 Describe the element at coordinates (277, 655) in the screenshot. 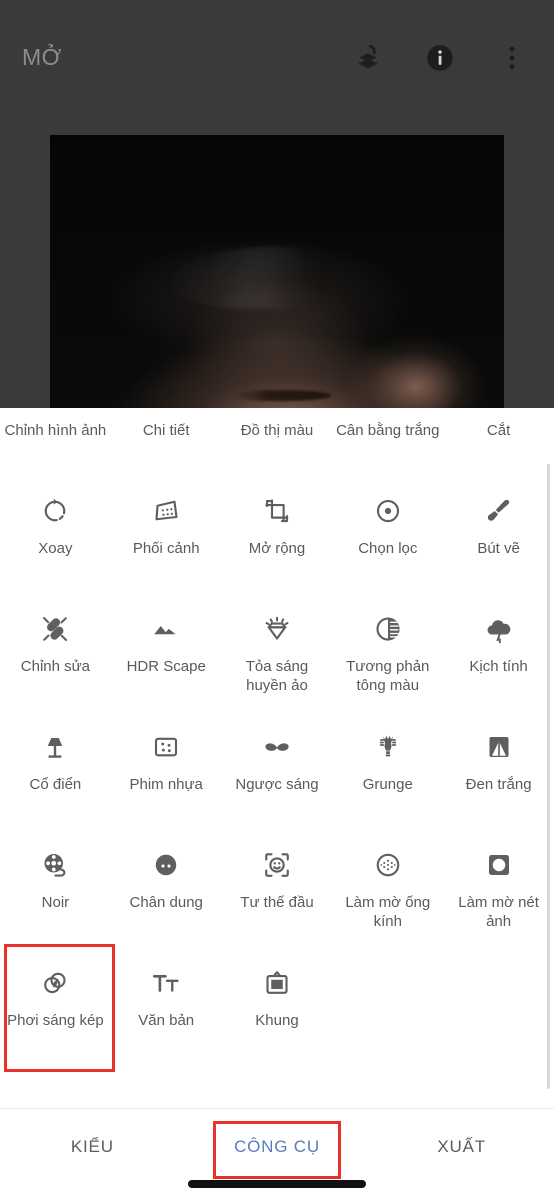

I see `tool-toa-sang-huyen-ao: Tỏa sáng huyền ảo` at that location.